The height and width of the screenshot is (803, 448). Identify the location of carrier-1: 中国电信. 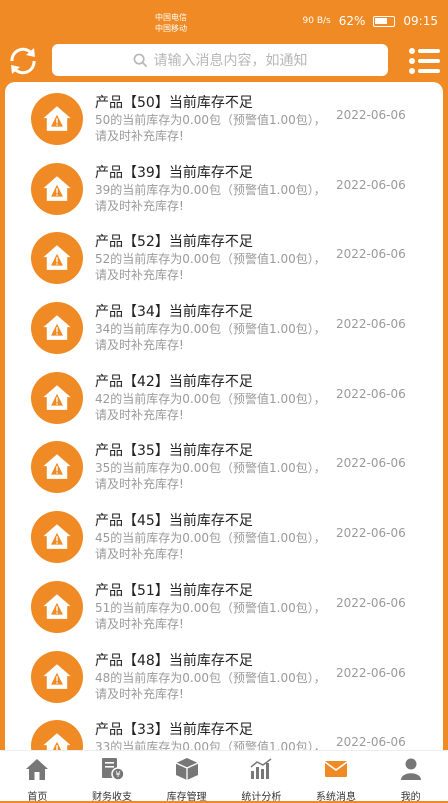
(171, 17).